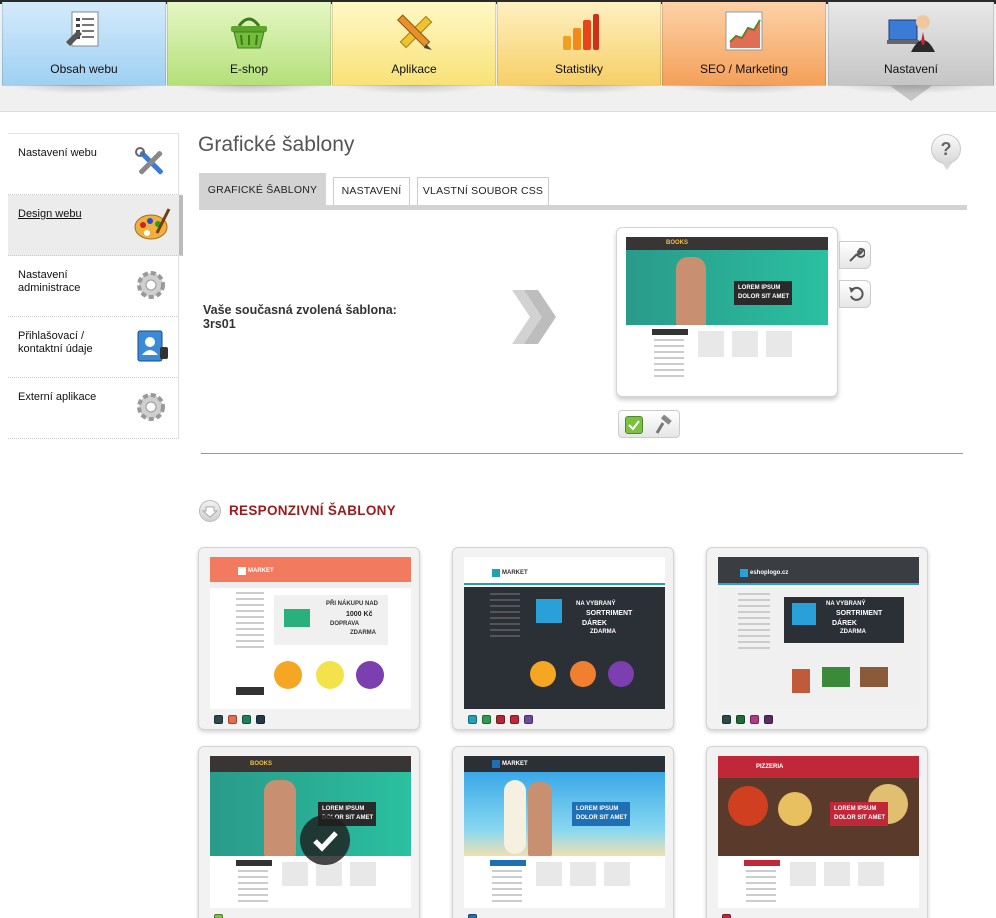 The image size is (996, 918). I want to click on mock-logo-text: MARKET, so click(515, 764).